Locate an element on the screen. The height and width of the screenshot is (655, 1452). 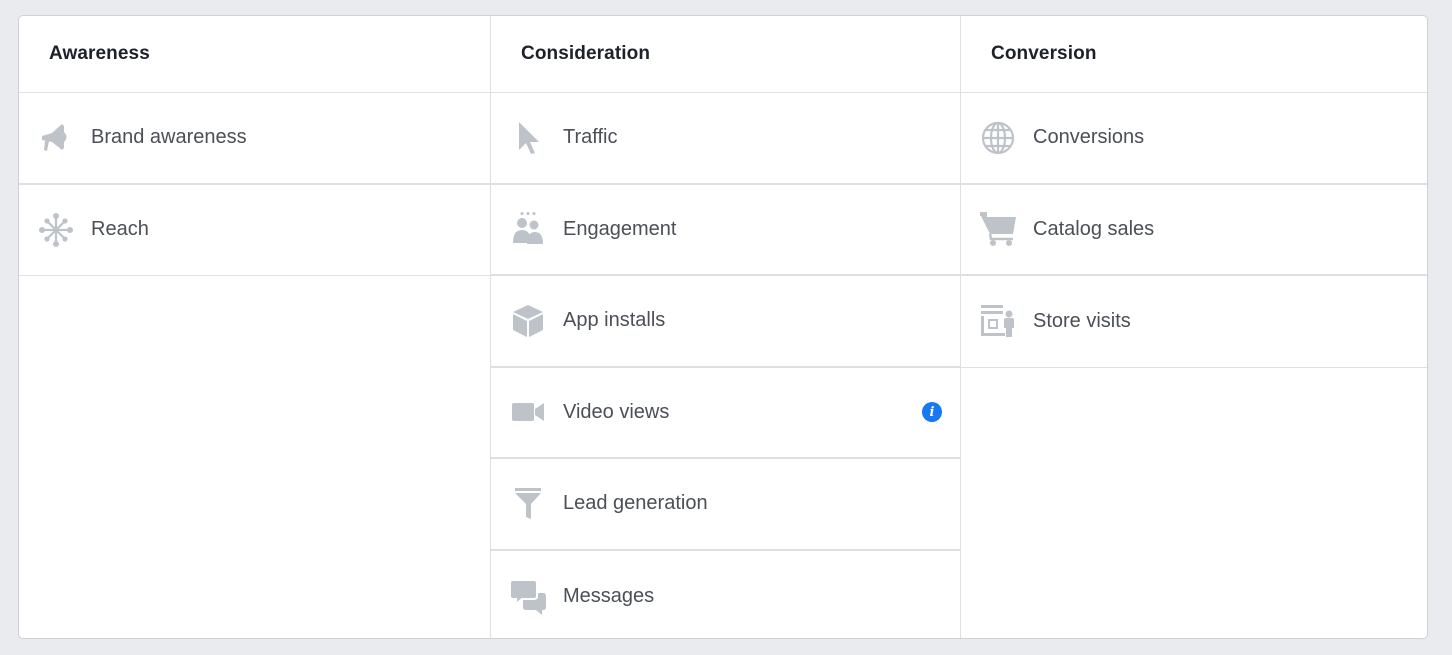
reach-icon is located at coordinates (56, 230).